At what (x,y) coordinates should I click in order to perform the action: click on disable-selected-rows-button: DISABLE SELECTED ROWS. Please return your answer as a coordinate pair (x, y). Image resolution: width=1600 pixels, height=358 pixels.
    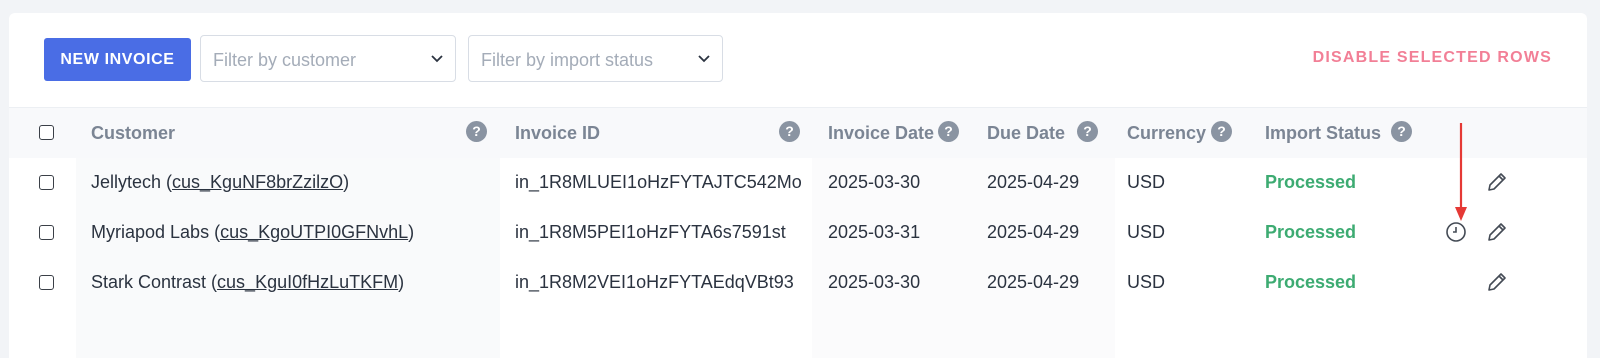
    Looking at the image, I should click on (1432, 58).